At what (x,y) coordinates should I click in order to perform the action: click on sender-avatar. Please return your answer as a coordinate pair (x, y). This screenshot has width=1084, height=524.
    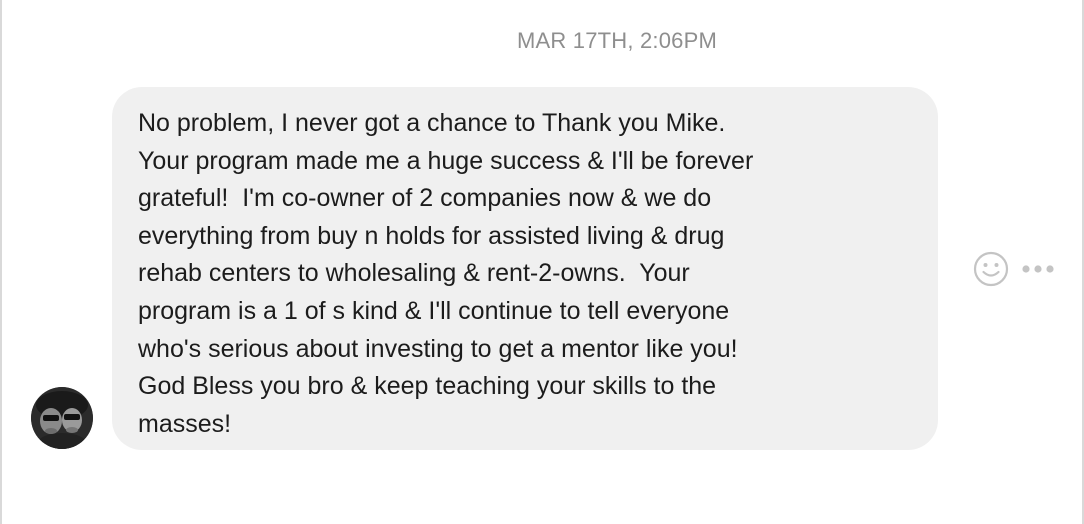
    Looking at the image, I should click on (62, 418).